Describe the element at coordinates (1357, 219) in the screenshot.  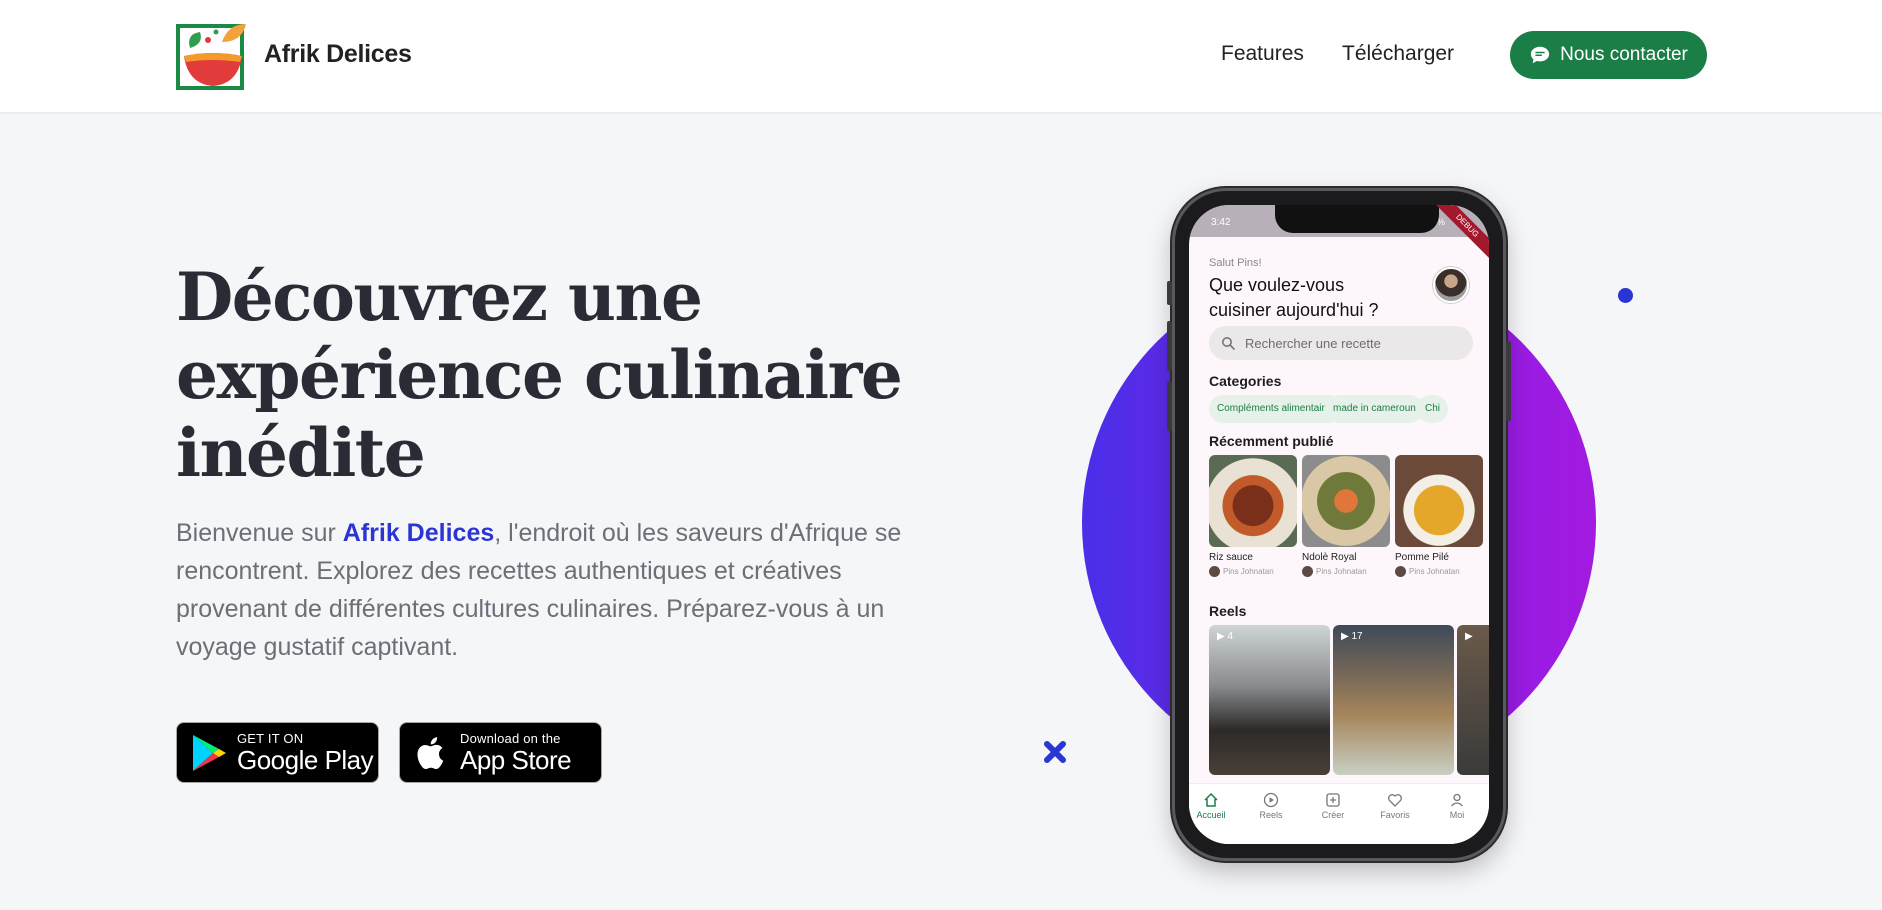
I see `phone-notch` at that location.